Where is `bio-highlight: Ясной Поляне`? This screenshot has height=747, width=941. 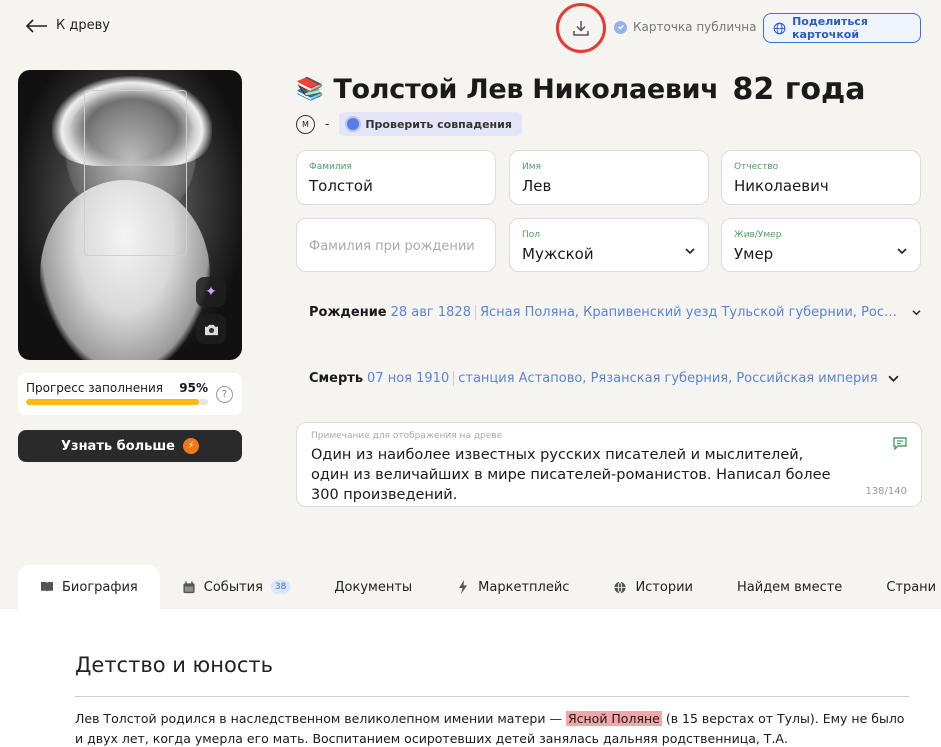 bio-highlight: Ясной Поляне is located at coordinates (613, 718).